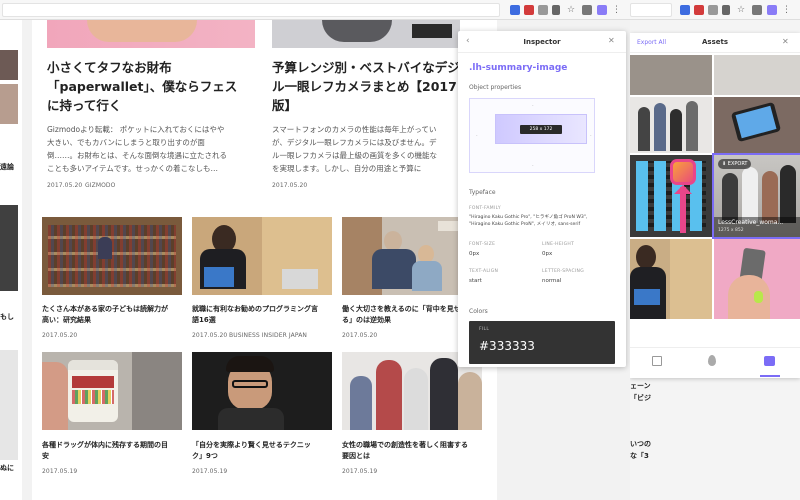 Image resolution: width=800 pixels, height=500 pixels. Describe the element at coordinates (551, 281) in the screenshot. I see `letter-spacing-value: normal` at that location.